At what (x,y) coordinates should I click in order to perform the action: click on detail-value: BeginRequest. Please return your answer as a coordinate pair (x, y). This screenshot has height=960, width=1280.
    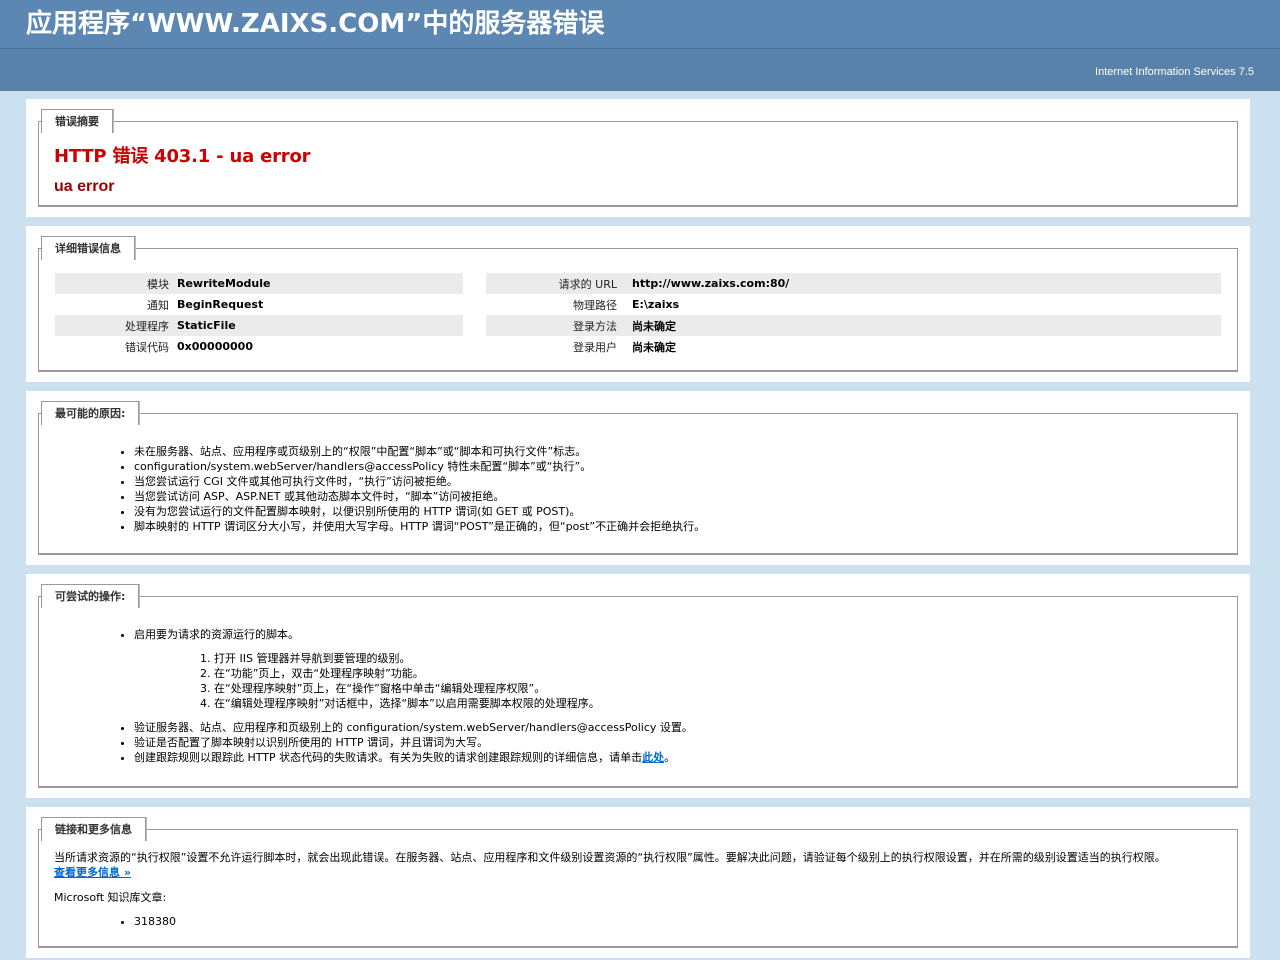
    Looking at the image, I should click on (220, 304).